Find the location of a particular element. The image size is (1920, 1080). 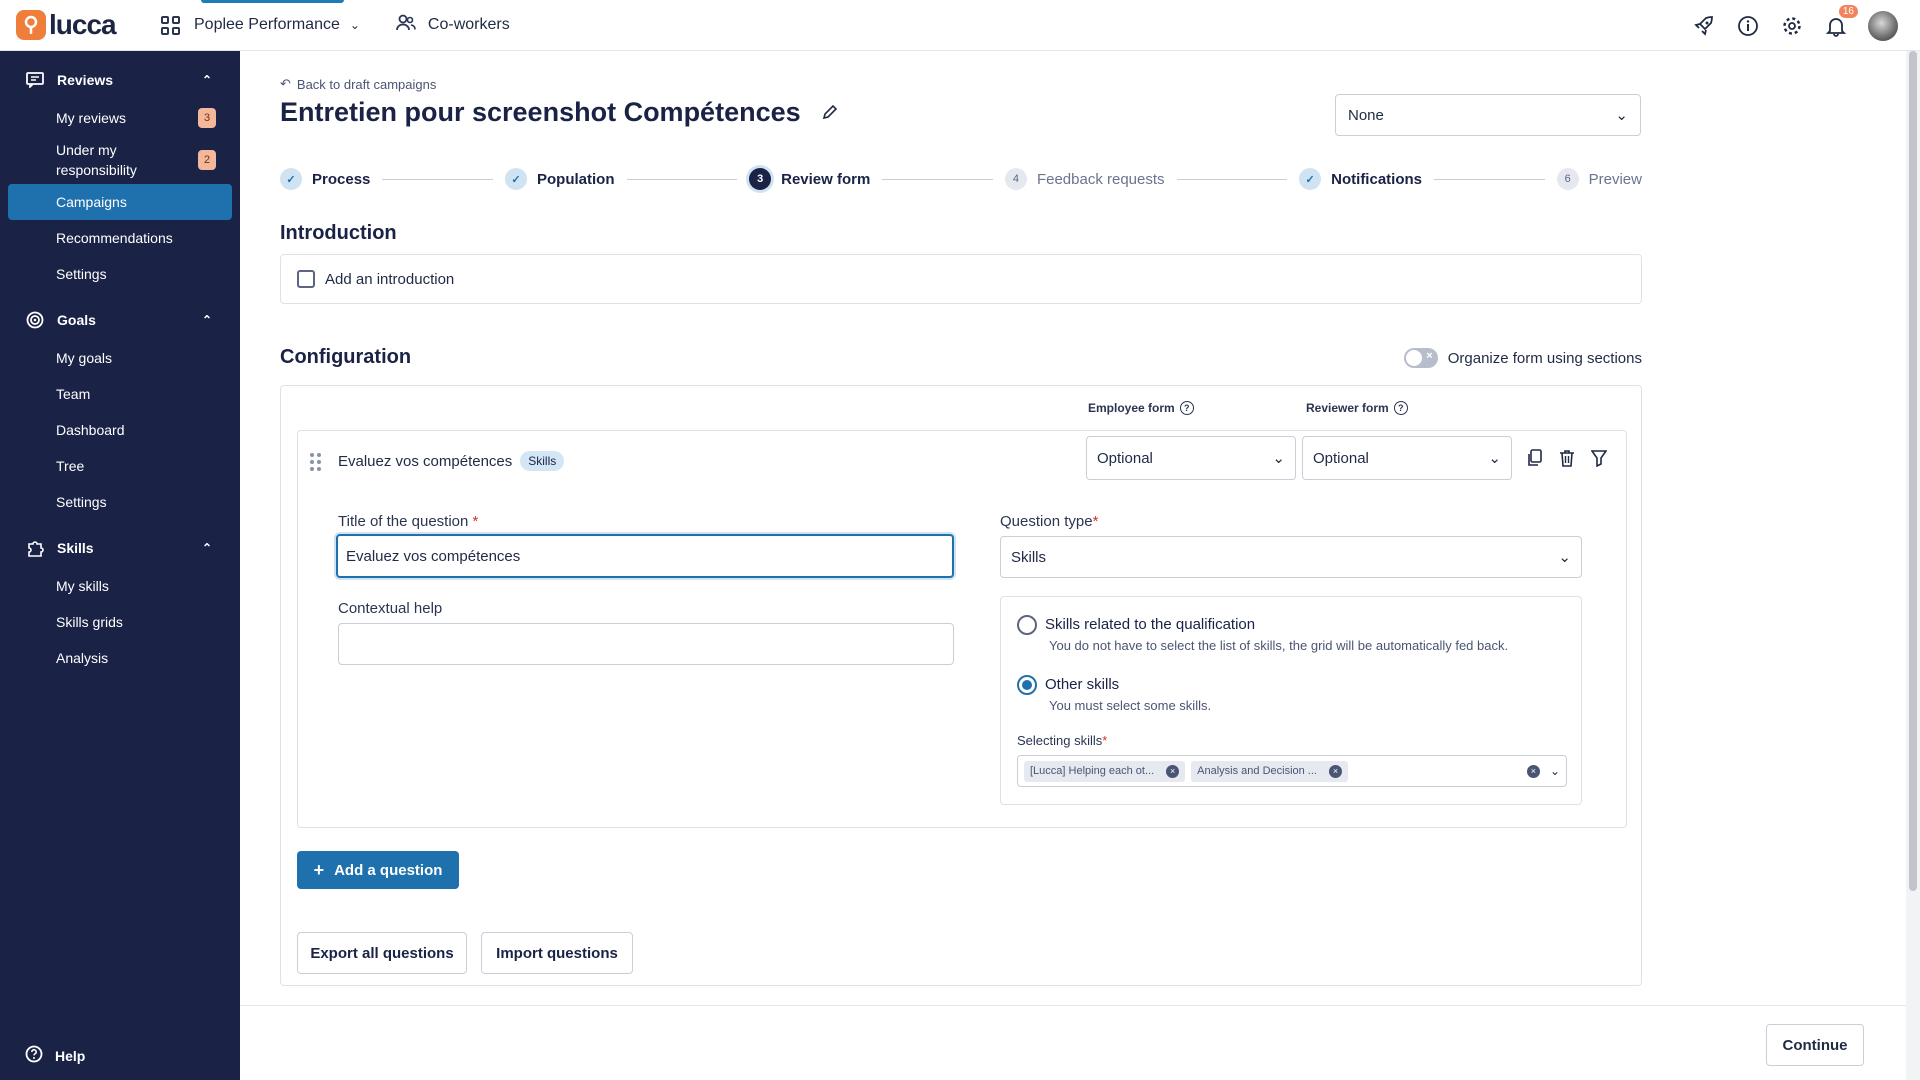

back-label: Back to draft campaigns is located at coordinates (366, 84).